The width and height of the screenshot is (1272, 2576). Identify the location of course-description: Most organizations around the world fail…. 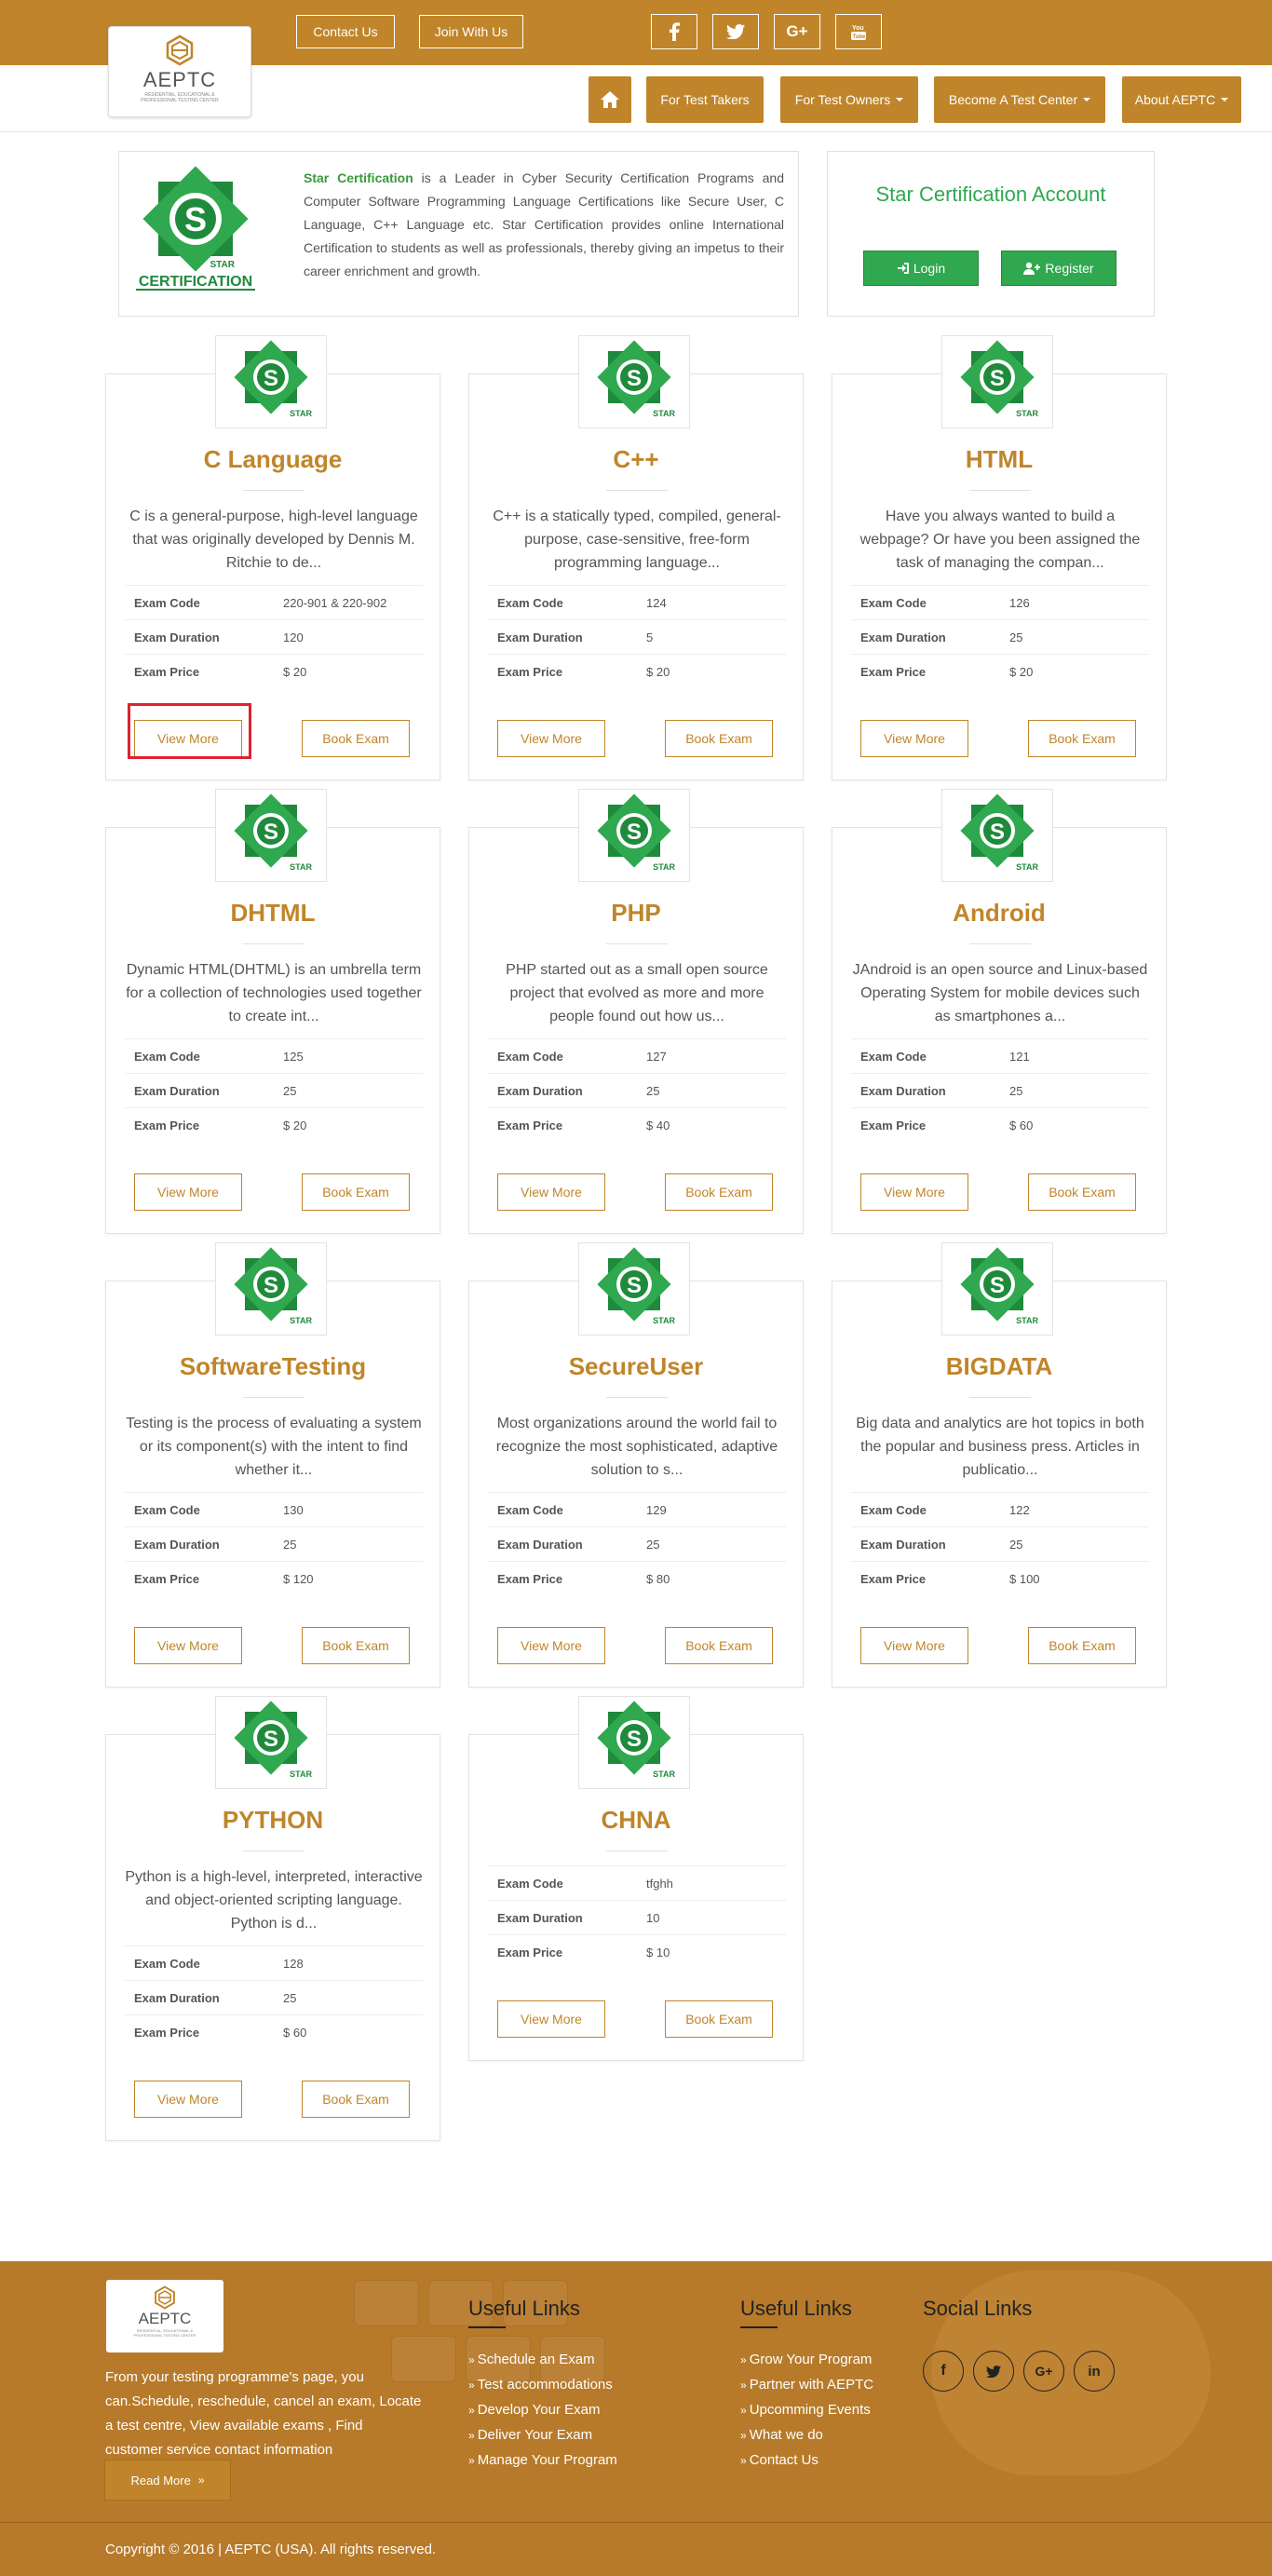
(637, 1447).